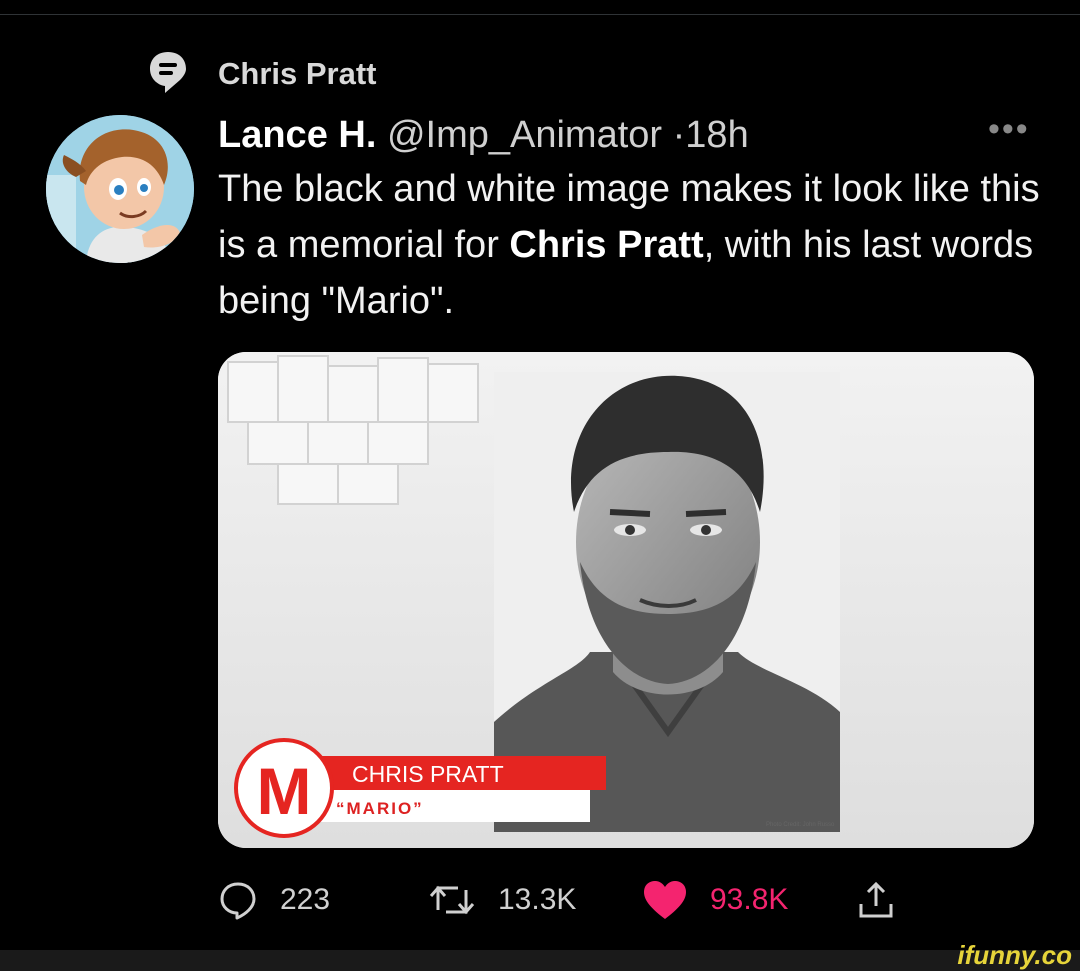  I want to click on topic-icon, so click(168, 72).